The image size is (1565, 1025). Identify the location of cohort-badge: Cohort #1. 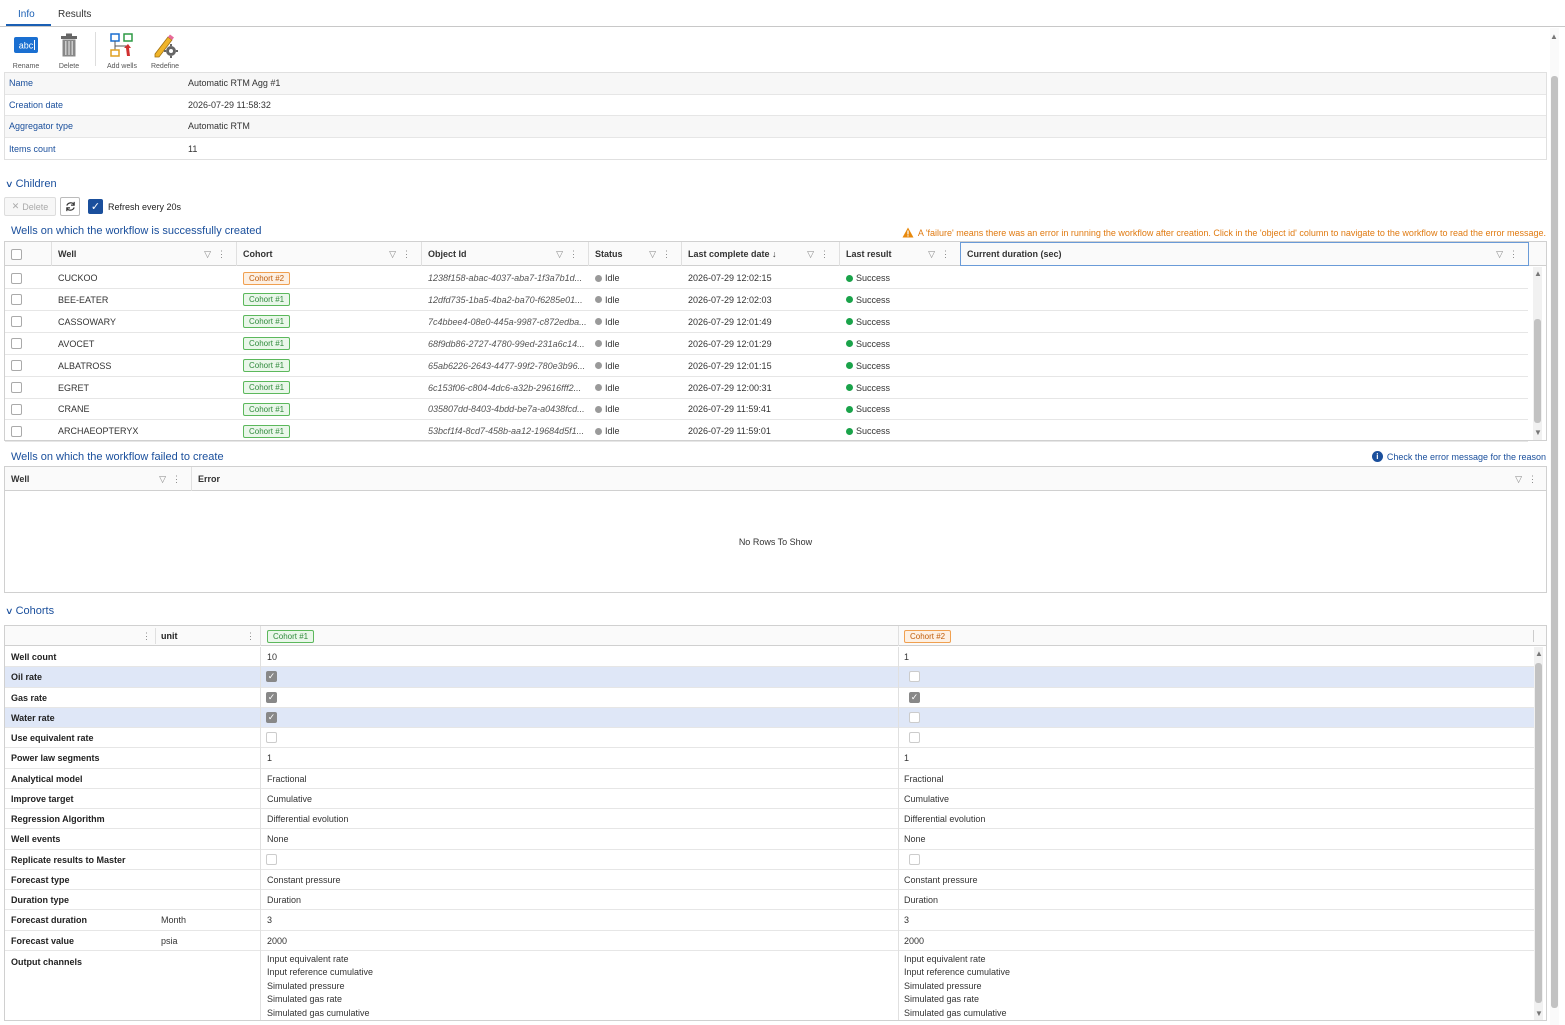
(267, 300).